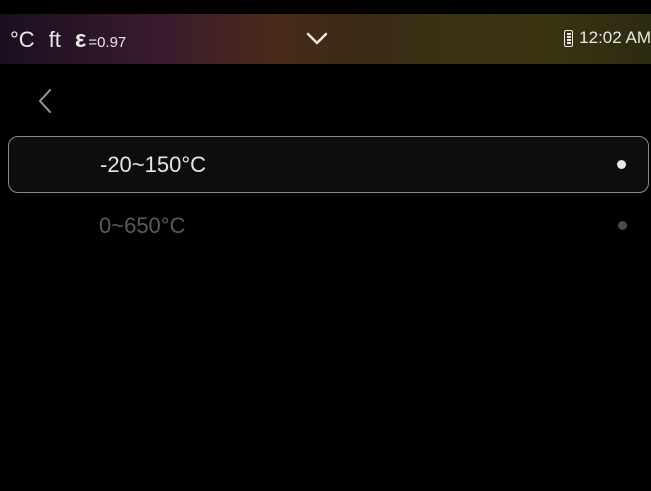 The width and height of the screenshot is (651, 491). I want to click on emissivity-value: =0.97, so click(107, 42).